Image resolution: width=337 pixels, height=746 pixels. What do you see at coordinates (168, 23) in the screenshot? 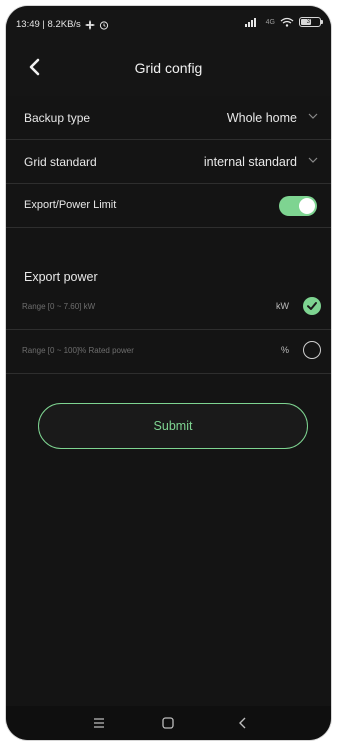
I see `status-bar: 13:49 | 8.2KB/s 4G 37` at bounding box center [168, 23].